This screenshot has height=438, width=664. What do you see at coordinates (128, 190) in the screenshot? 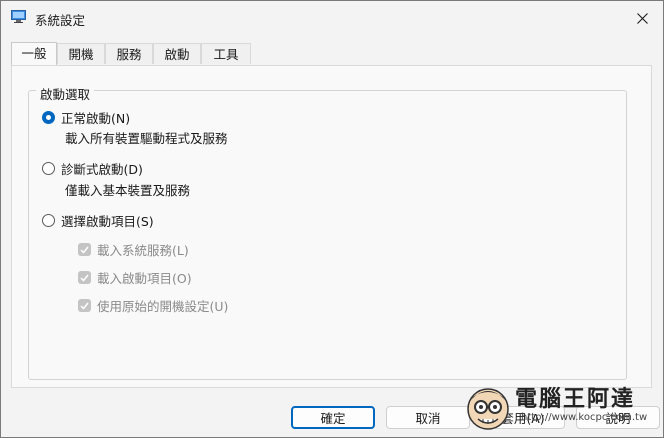
I see `diagnostic-startup-description: 僅載入基本裝置及服務` at bounding box center [128, 190].